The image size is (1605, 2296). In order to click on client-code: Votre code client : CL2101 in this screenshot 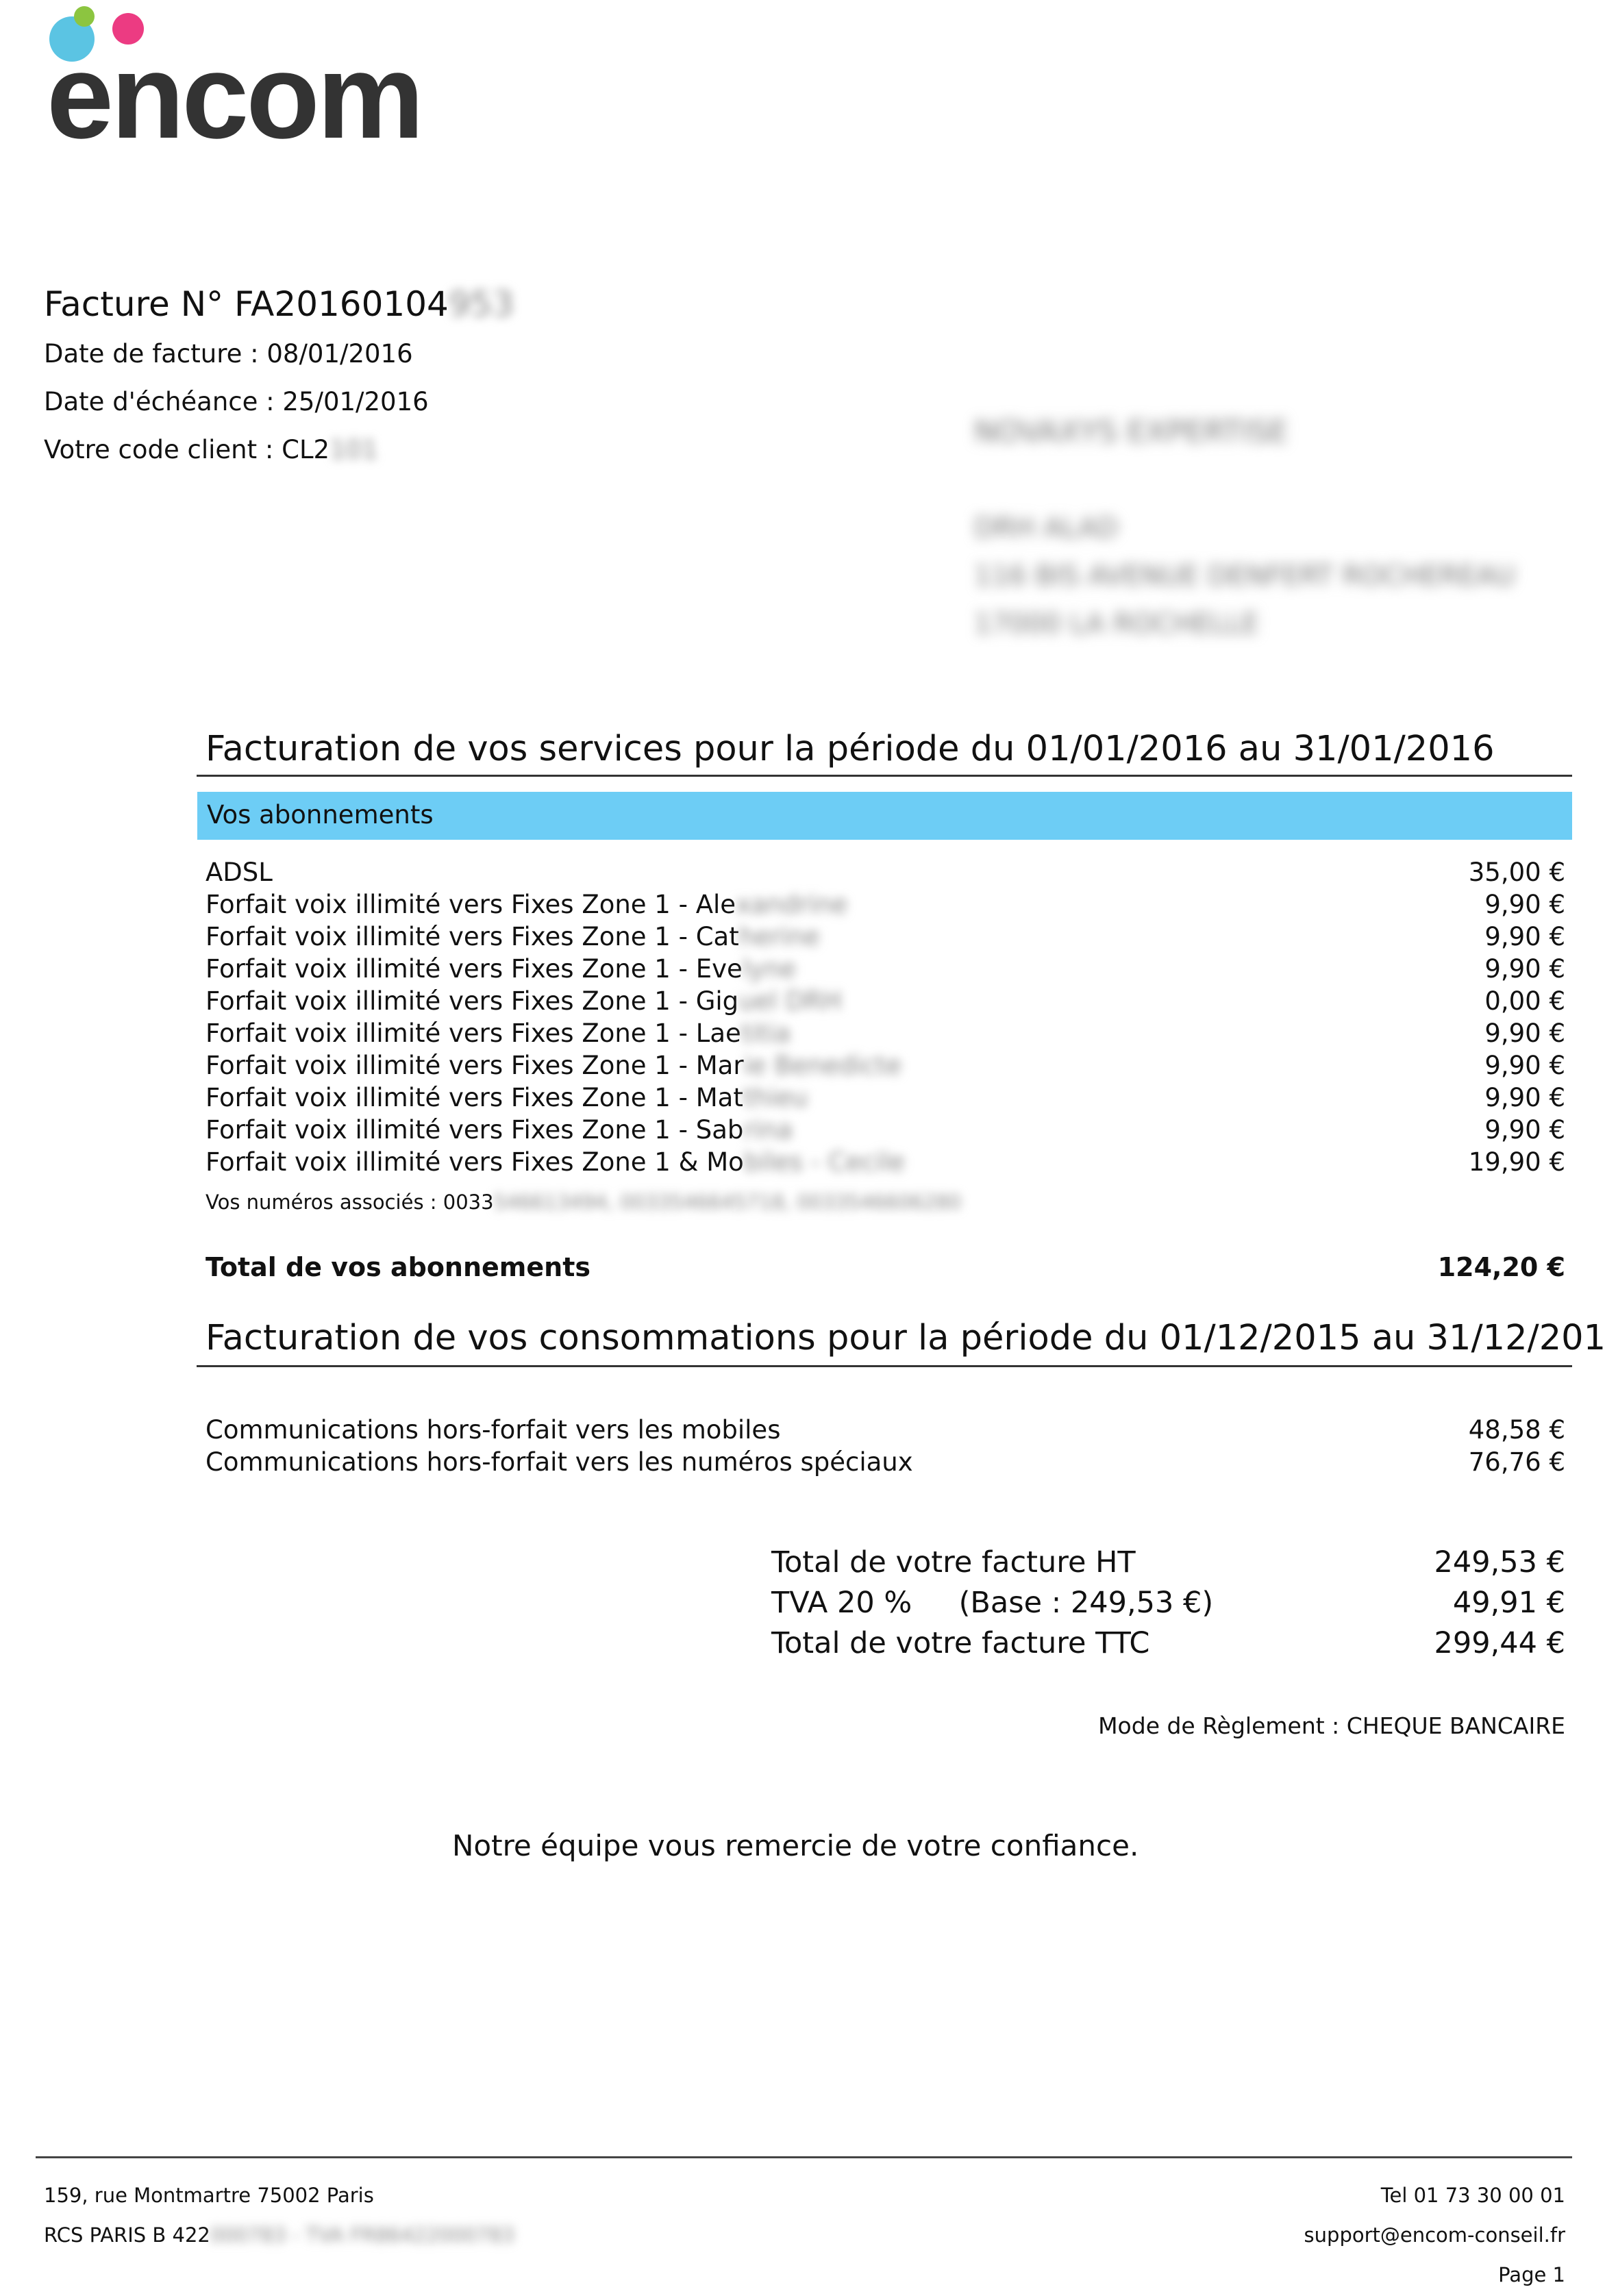, I will do `click(211, 450)`.